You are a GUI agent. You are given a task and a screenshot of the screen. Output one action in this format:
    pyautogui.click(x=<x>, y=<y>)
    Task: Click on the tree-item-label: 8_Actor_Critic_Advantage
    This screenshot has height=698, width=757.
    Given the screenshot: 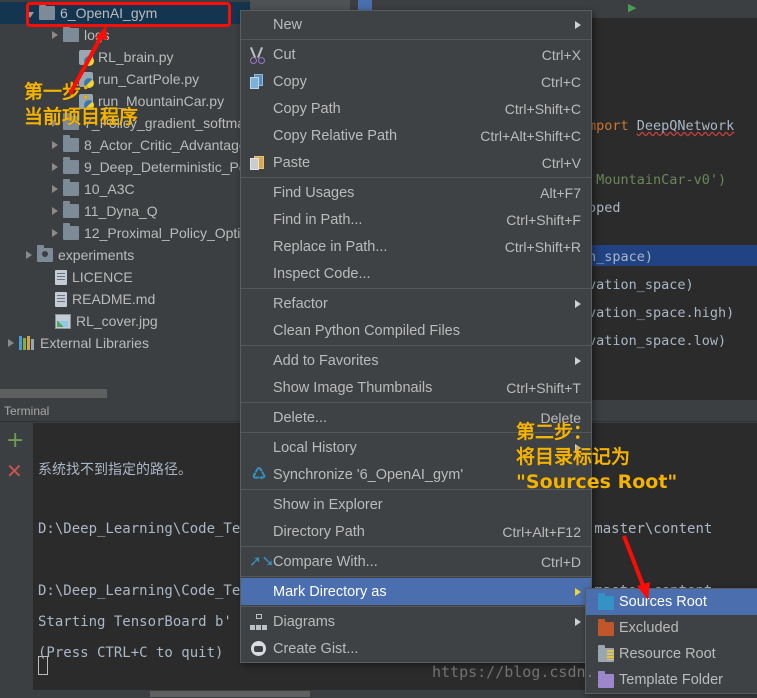 What is the action you would take?
    pyautogui.click(x=165, y=145)
    